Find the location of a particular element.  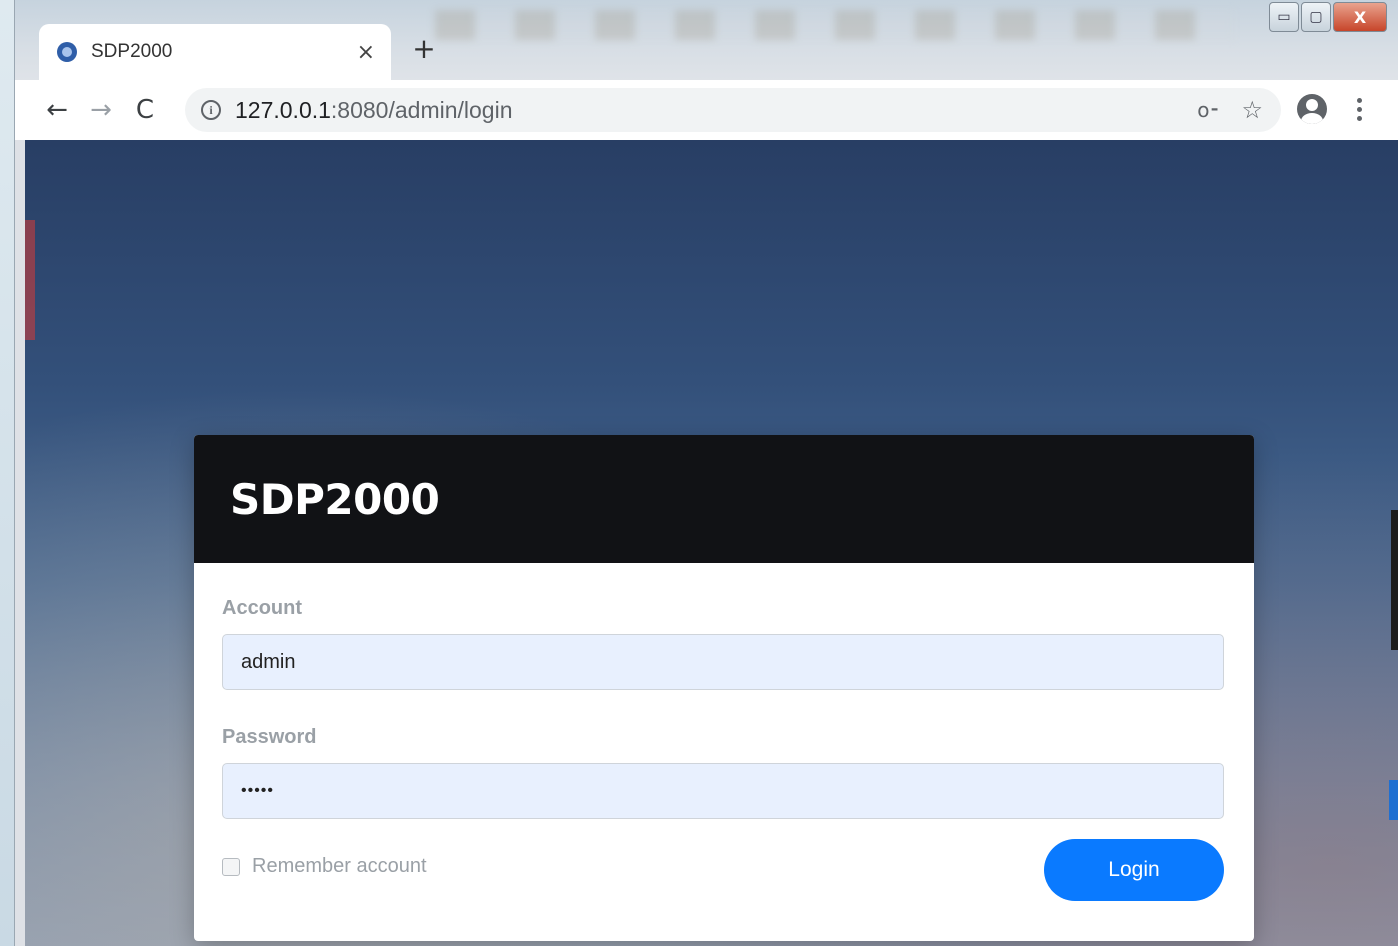

tab-sdp2000: SDP2000 × is located at coordinates (215, 52).